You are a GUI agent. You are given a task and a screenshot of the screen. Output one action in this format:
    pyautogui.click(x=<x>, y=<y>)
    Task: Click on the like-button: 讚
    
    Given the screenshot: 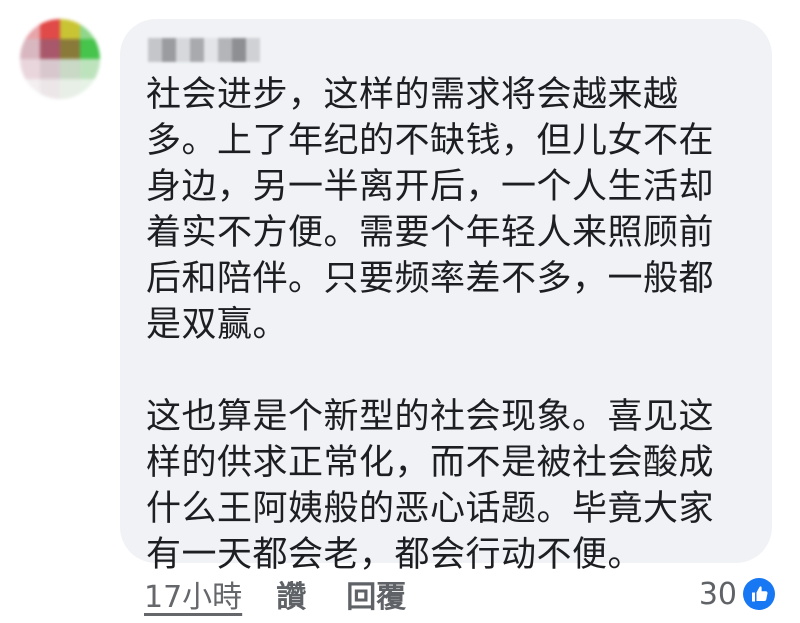 What is the action you would take?
    pyautogui.click(x=291, y=594)
    